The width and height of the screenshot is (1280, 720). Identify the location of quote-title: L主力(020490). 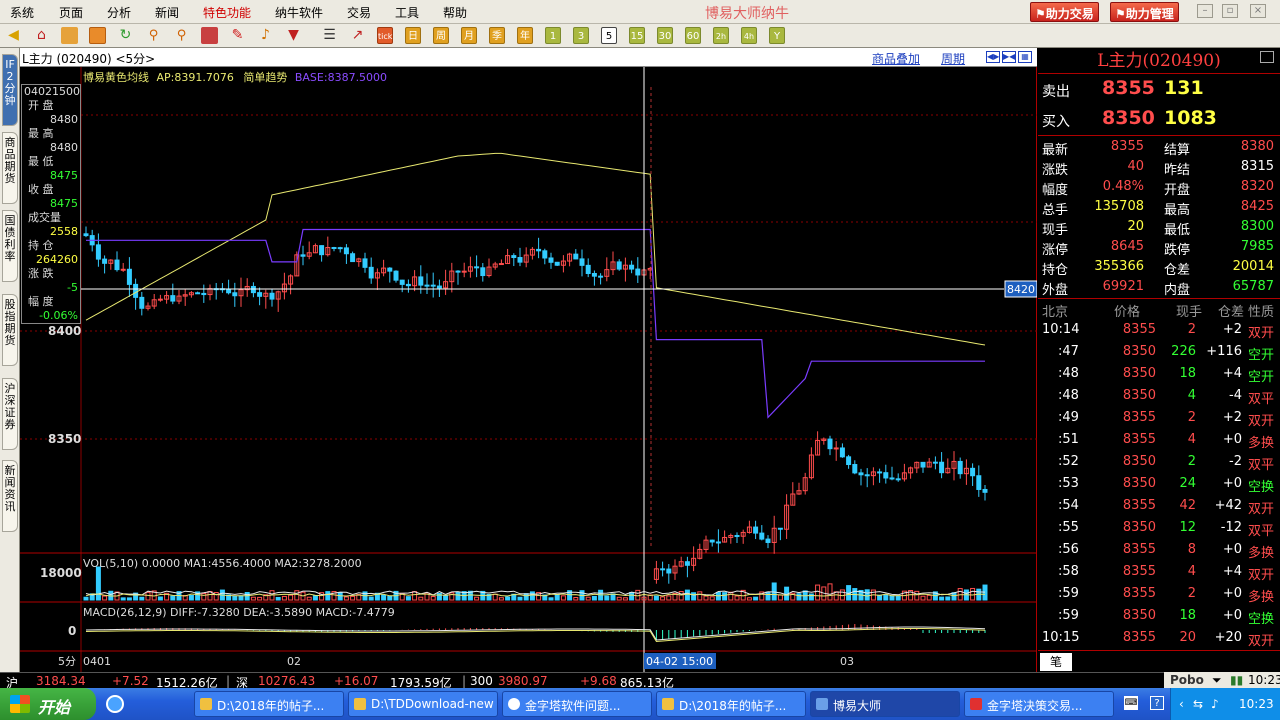
(1159, 61).